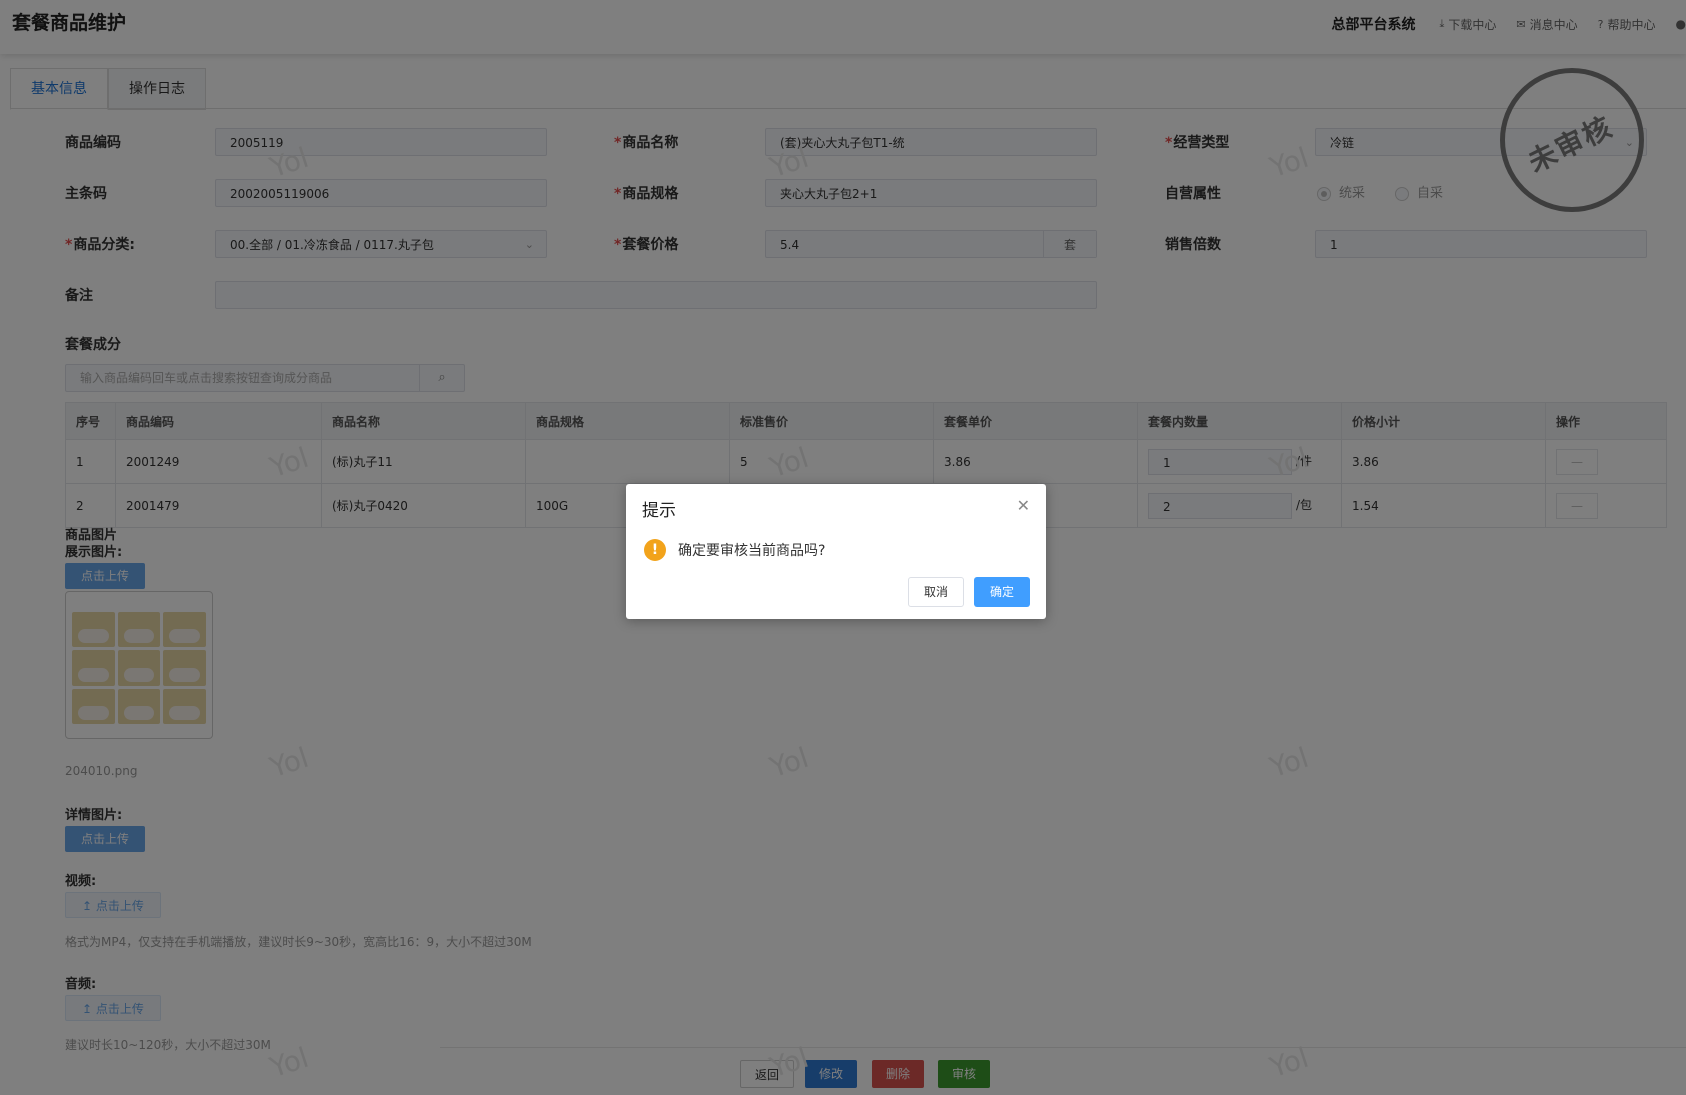 This screenshot has width=1686, height=1095. Describe the element at coordinates (836, 551) in the screenshot. I see `confirm-dialog: 提示 ✕ ! 确定要审核当前商品吗? 取消 确定` at that location.